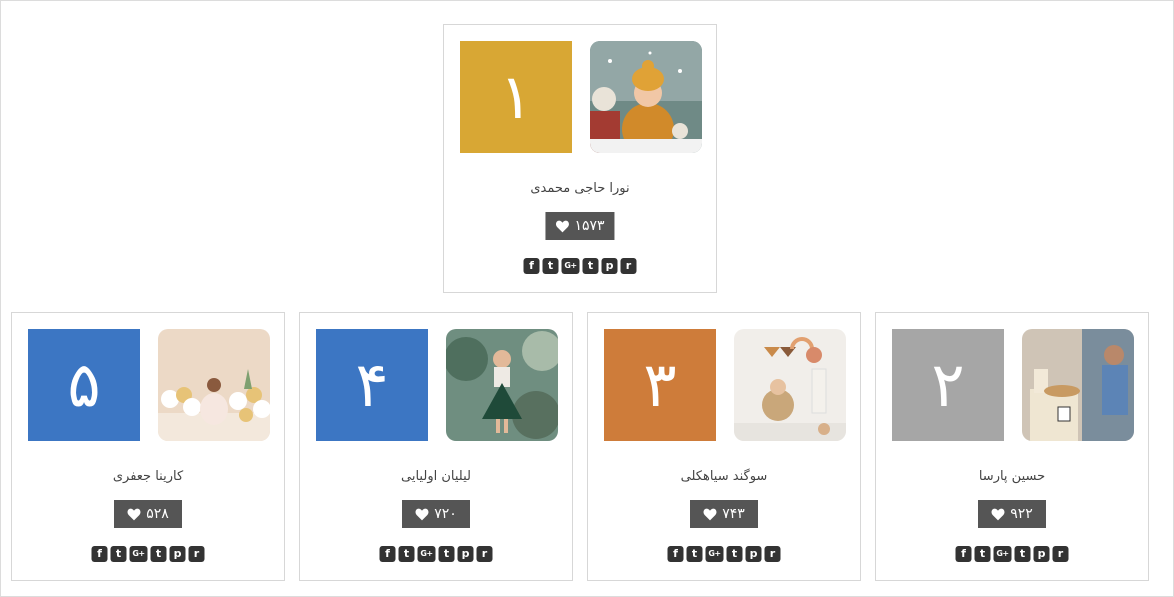  I want to click on rank-badge: ۵, so click(84, 385).